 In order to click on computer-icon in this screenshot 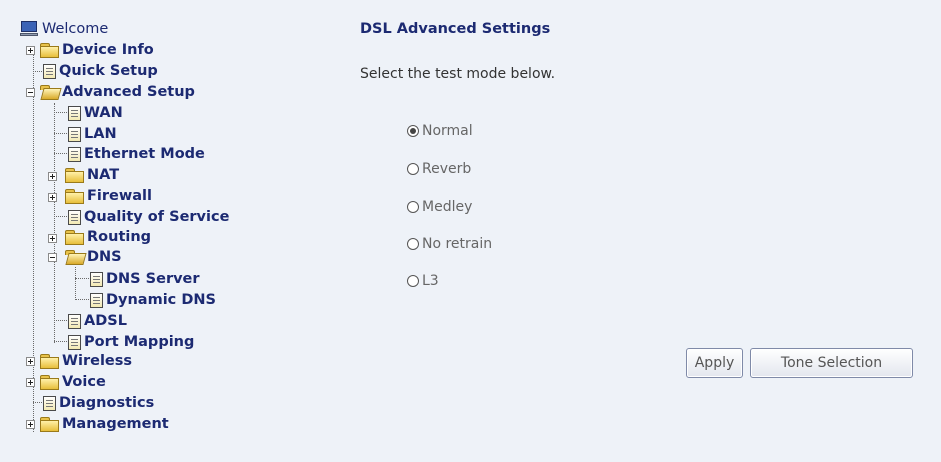, I will do `click(29, 29)`.